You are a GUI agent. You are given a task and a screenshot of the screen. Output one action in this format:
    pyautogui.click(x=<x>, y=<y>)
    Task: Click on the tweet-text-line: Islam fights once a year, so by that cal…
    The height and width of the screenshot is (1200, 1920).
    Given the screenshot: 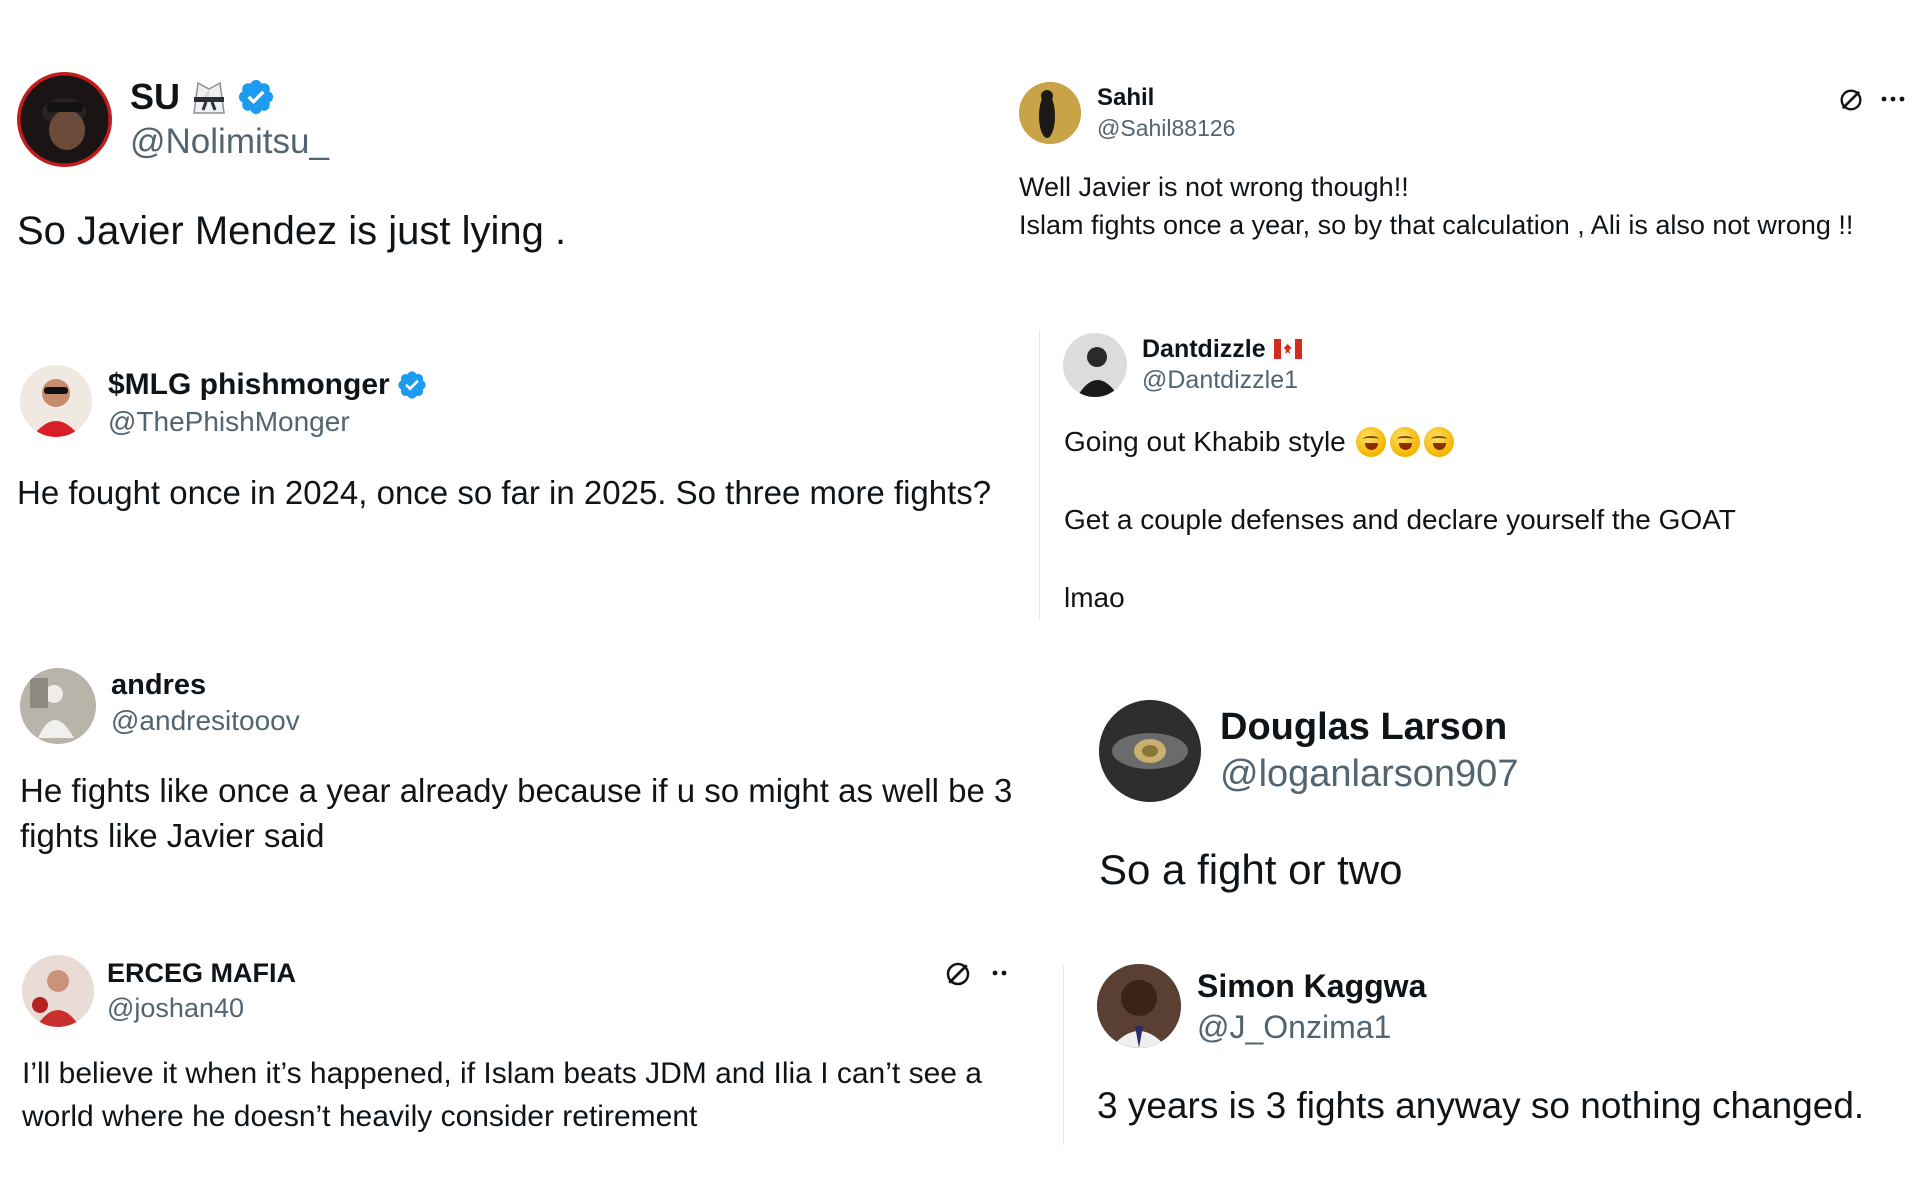 What is the action you would take?
    pyautogui.click(x=1436, y=225)
    